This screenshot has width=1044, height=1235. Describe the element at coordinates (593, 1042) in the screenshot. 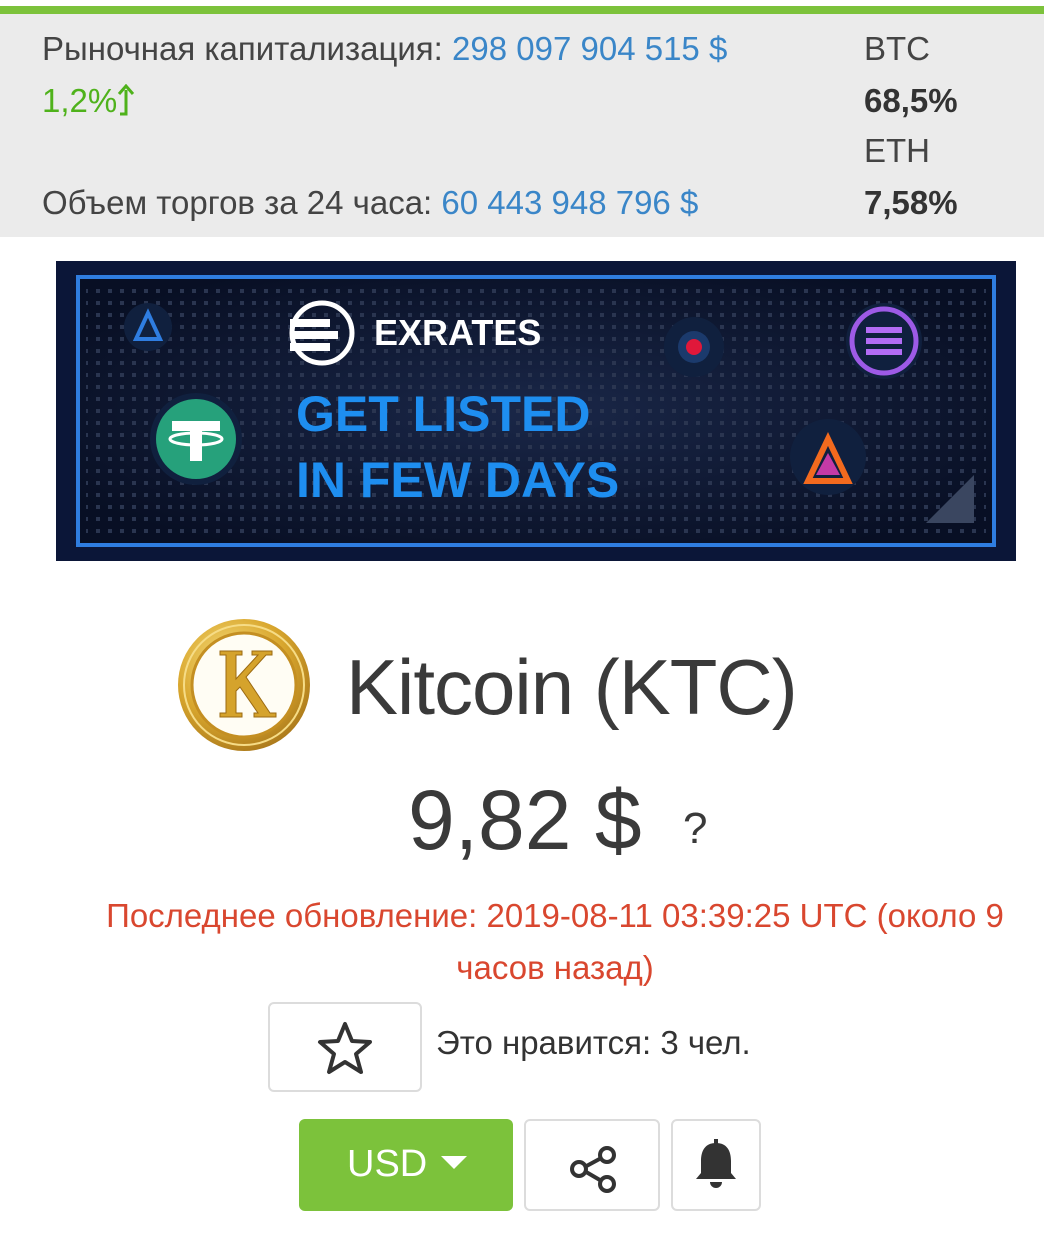

I see `likes-count: Это нравится: 3 чел.` at that location.